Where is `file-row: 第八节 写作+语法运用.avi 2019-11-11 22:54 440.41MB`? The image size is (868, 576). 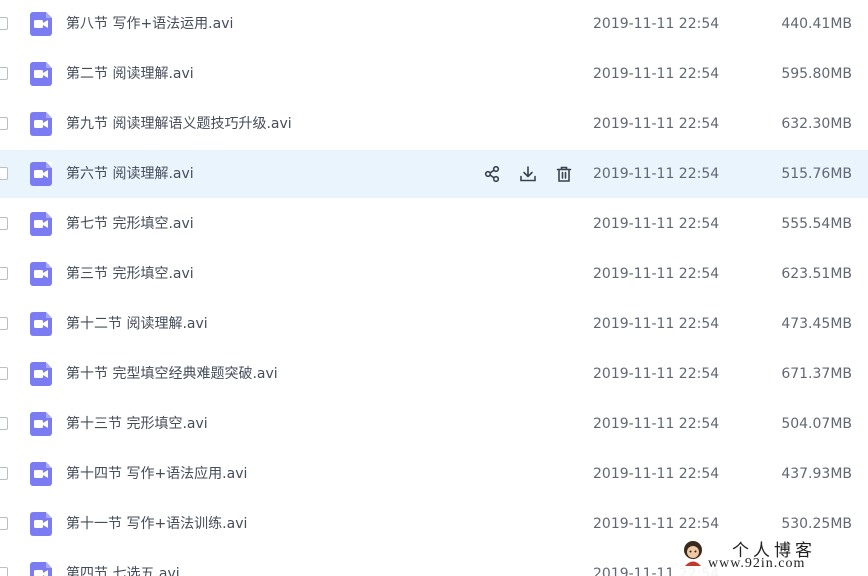
file-row: 第八节 写作+语法运用.avi 2019-11-11 22:54 440.41MB is located at coordinates (434, 24).